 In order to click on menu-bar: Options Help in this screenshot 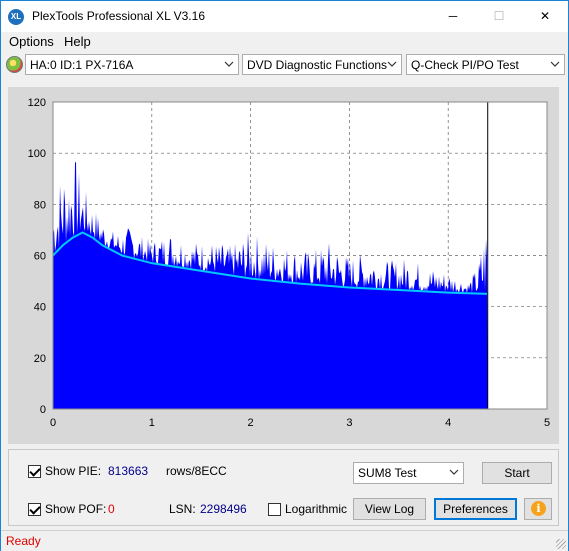, I will do `click(284, 42)`.